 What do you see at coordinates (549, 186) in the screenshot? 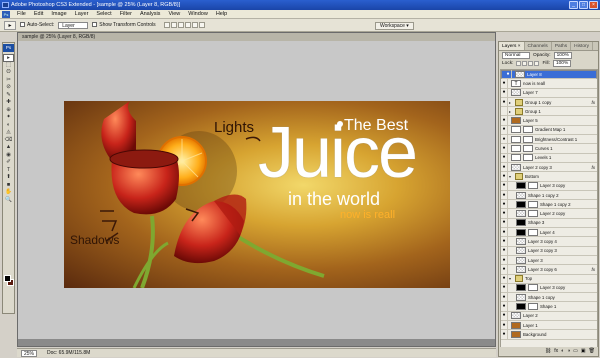
I see `layer-row: ● Layer 3 copy` at bounding box center [549, 186].